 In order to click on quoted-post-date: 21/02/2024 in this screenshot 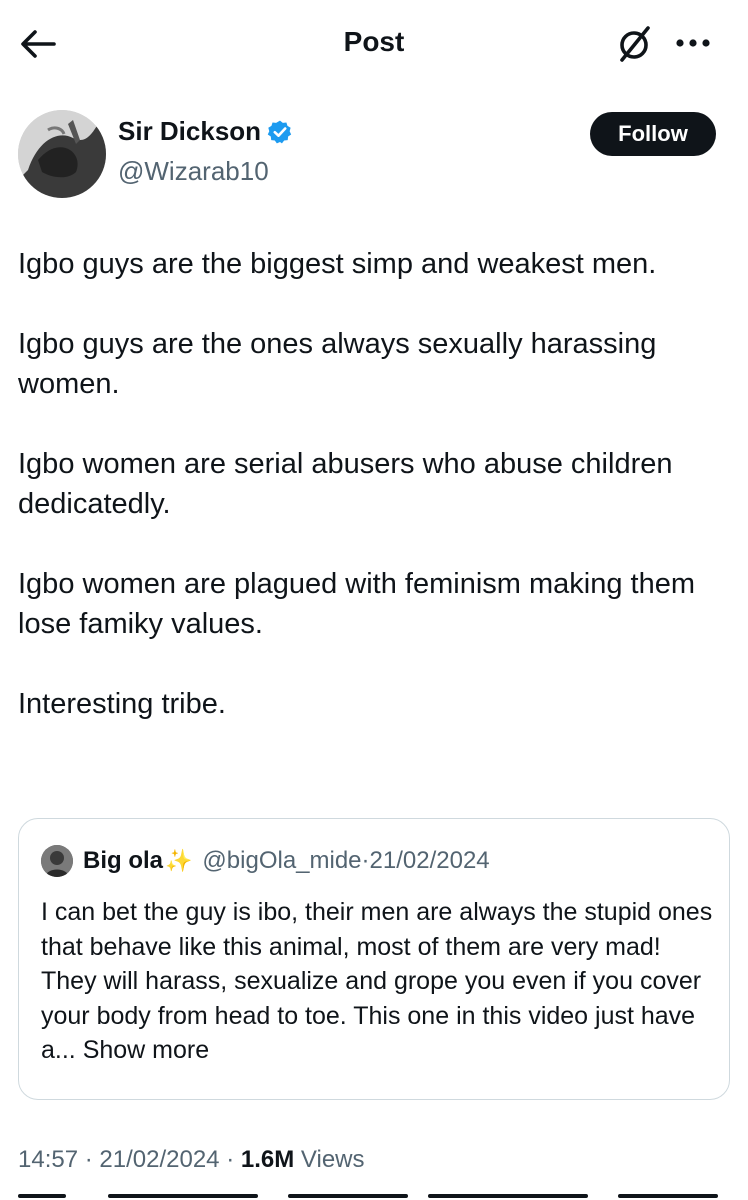, I will do `click(429, 860)`.